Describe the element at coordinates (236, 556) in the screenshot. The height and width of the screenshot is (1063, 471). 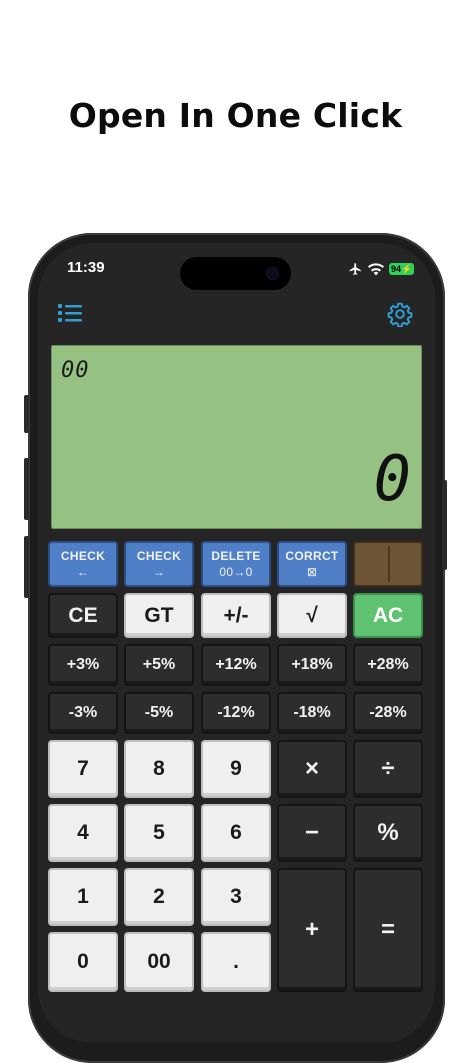
I see `key-label: DELETE` at that location.